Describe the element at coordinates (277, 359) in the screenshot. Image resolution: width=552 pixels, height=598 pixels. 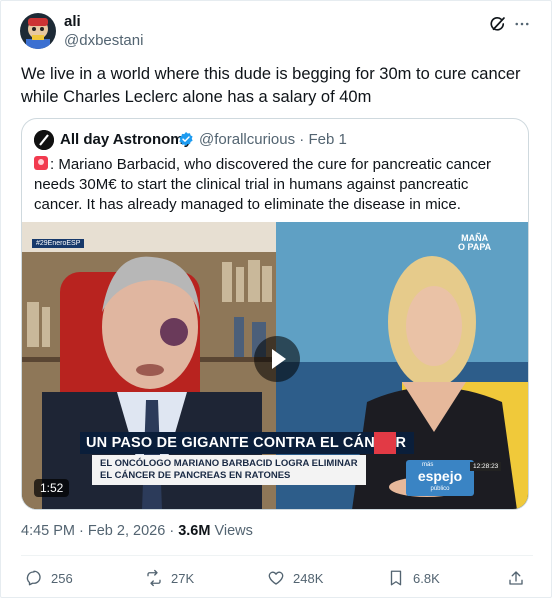
I see `play-button-icon` at that location.